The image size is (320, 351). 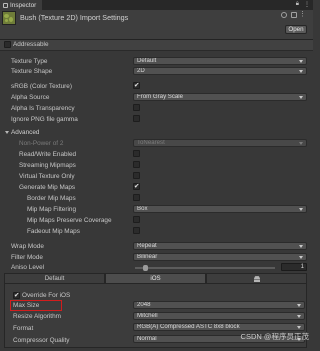 I want to click on tab-ios: iOS, so click(x=155, y=278).